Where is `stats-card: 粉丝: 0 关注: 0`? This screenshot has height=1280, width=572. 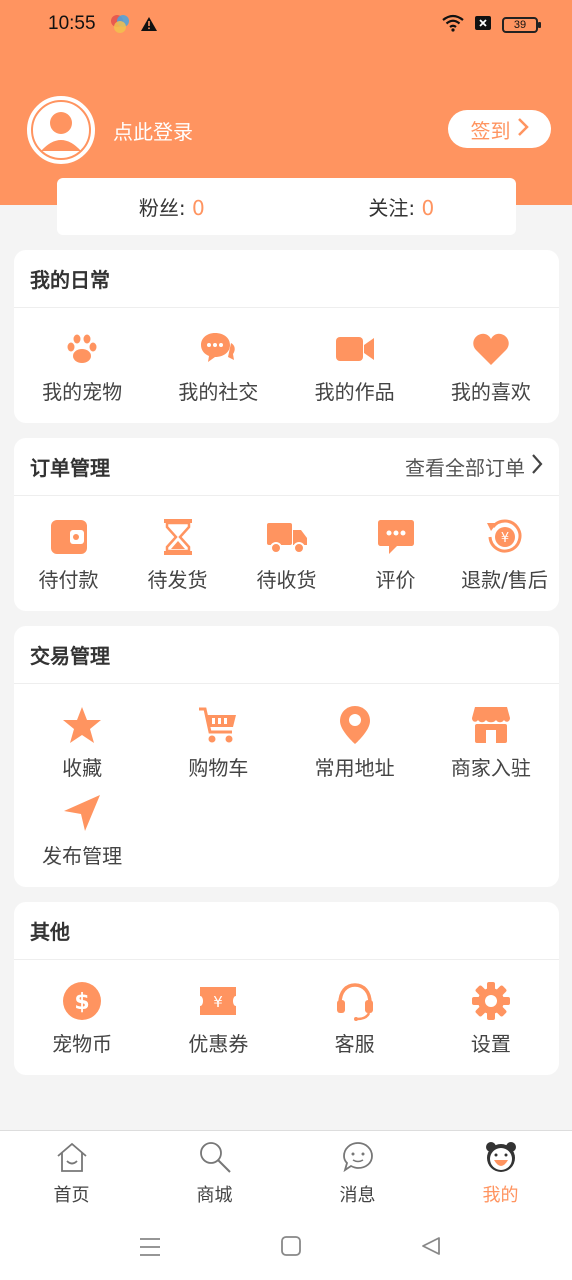
stats-card: 粉丝: 0 关注: 0 is located at coordinates (286, 206).